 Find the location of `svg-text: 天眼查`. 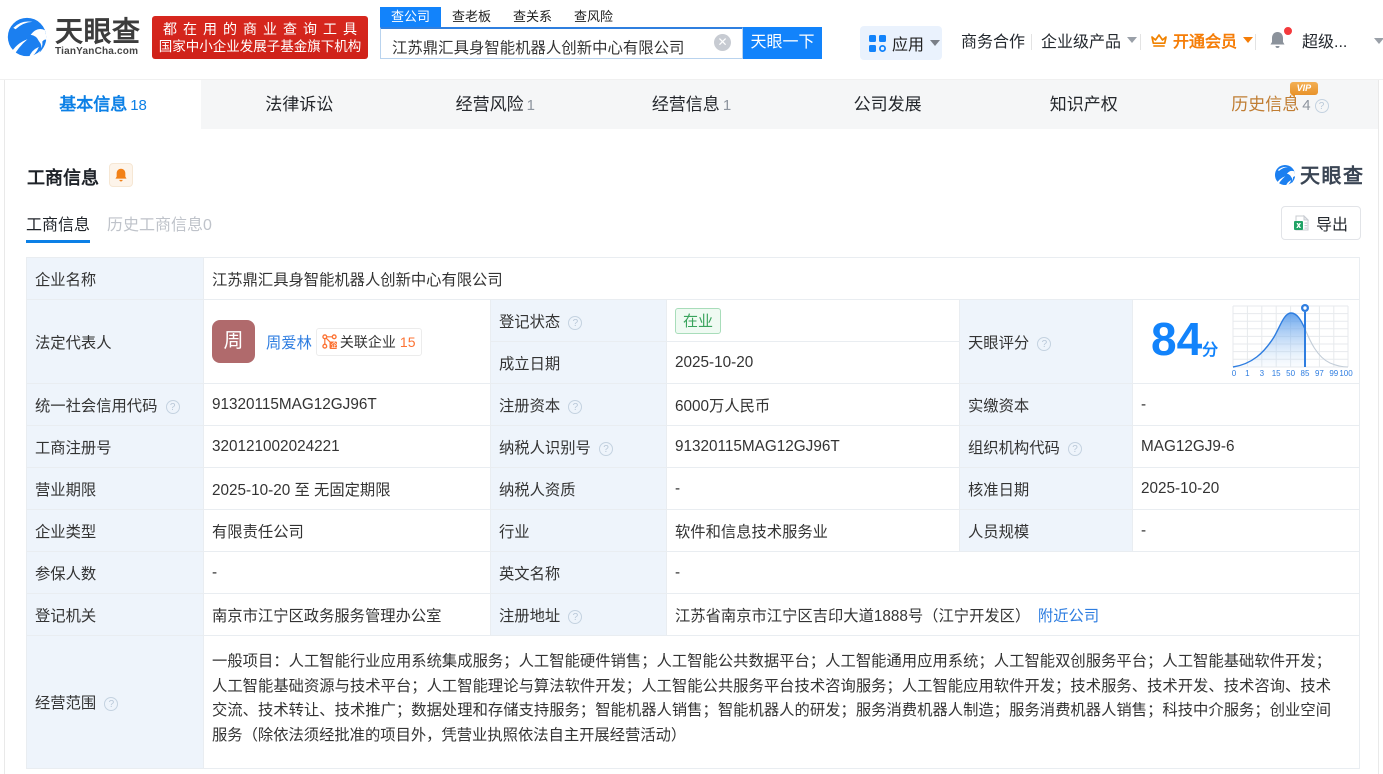

svg-text: 天眼查 is located at coordinates (1332, 175).